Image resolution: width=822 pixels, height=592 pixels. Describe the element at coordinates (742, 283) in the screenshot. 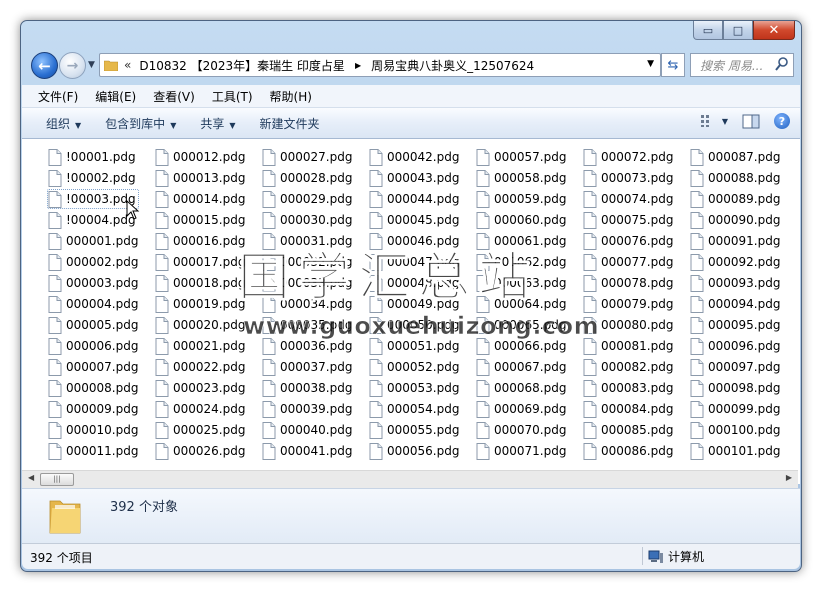

I see `file-item: 000093.pdg` at that location.